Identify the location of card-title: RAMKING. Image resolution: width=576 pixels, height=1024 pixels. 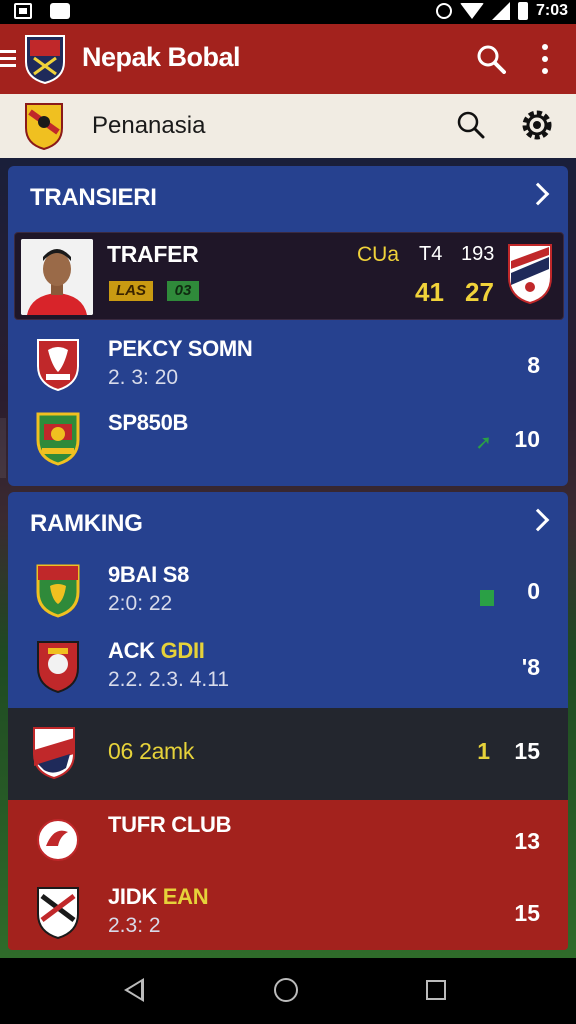
(86, 523).